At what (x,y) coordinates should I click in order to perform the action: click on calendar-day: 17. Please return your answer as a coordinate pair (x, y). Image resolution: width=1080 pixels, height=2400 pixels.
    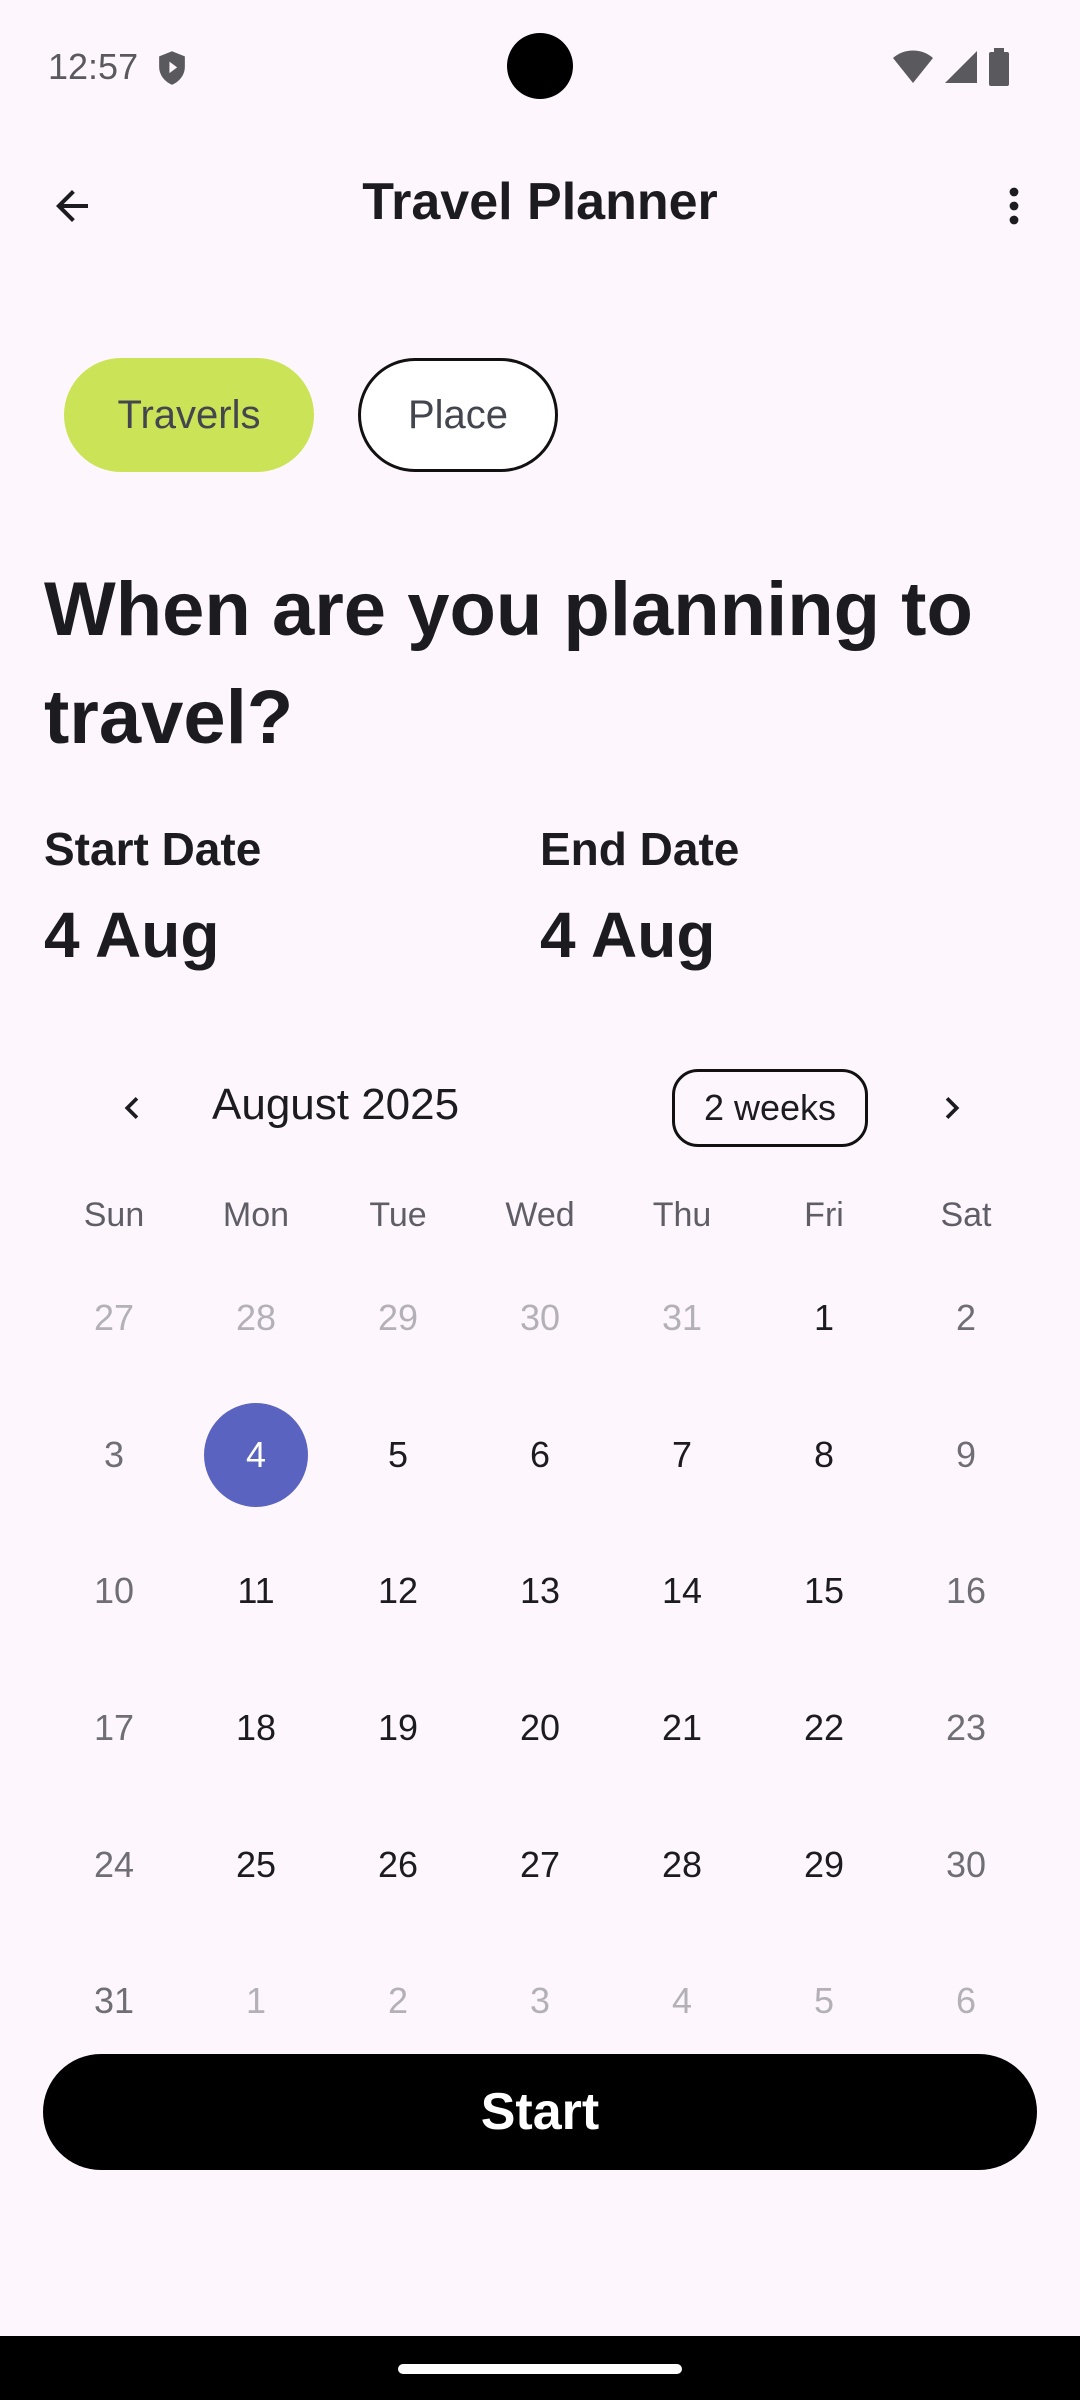
    Looking at the image, I should click on (114, 1728).